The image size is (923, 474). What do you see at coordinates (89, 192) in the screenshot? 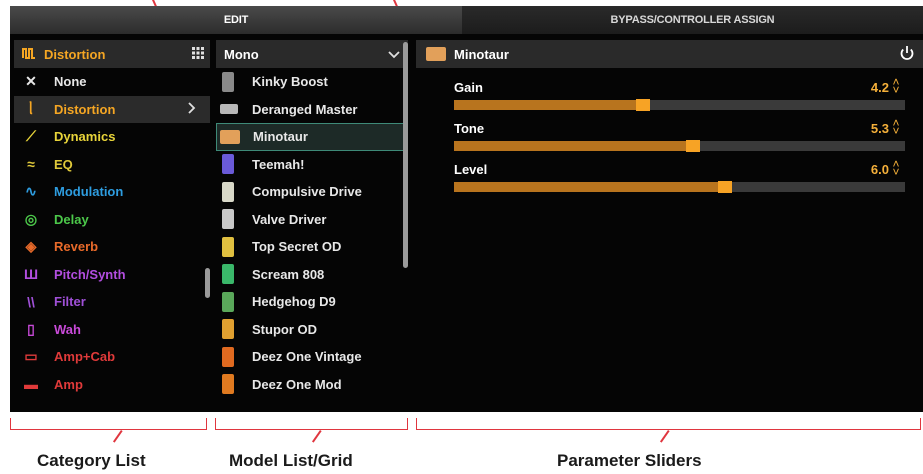
I see `category-item-label: Modulation` at bounding box center [89, 192].